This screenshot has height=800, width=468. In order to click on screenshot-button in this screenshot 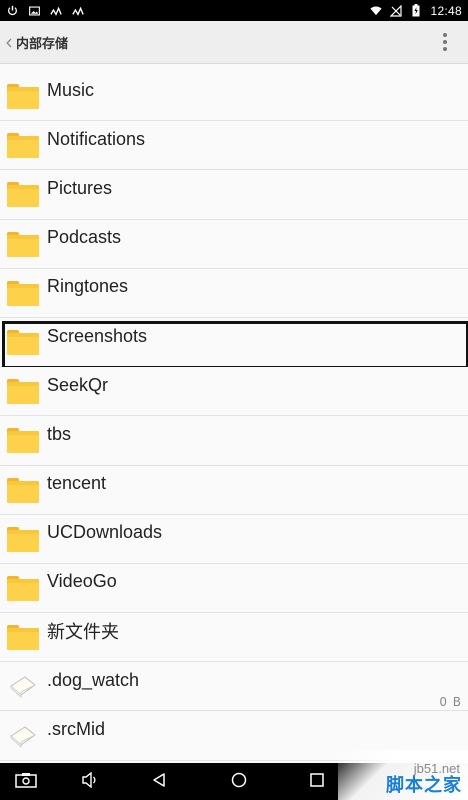, I will do `click(26, 781)`.